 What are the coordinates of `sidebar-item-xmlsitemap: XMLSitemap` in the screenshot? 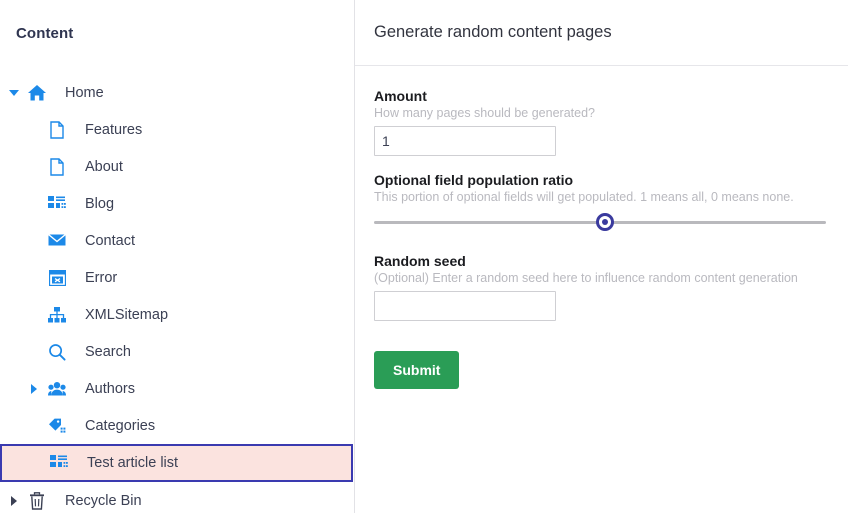 It's located at (177, 314).